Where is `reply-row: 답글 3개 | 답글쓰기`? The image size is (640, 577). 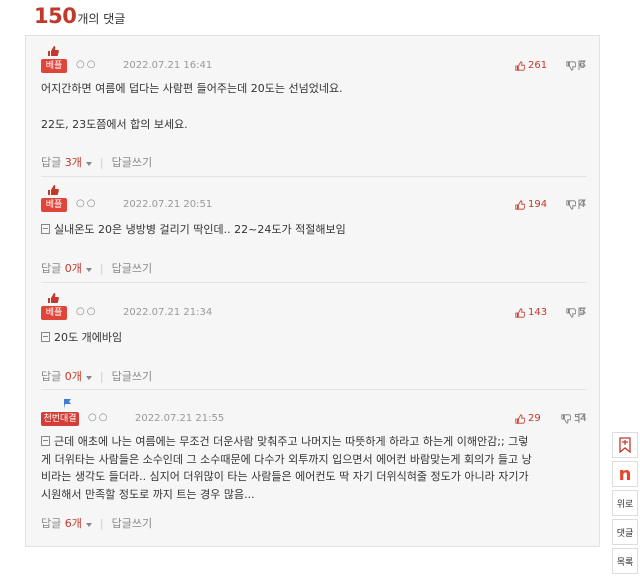
reply-row: 답글 3개 | 답글쓰기 is located at coordinates (96, 162).